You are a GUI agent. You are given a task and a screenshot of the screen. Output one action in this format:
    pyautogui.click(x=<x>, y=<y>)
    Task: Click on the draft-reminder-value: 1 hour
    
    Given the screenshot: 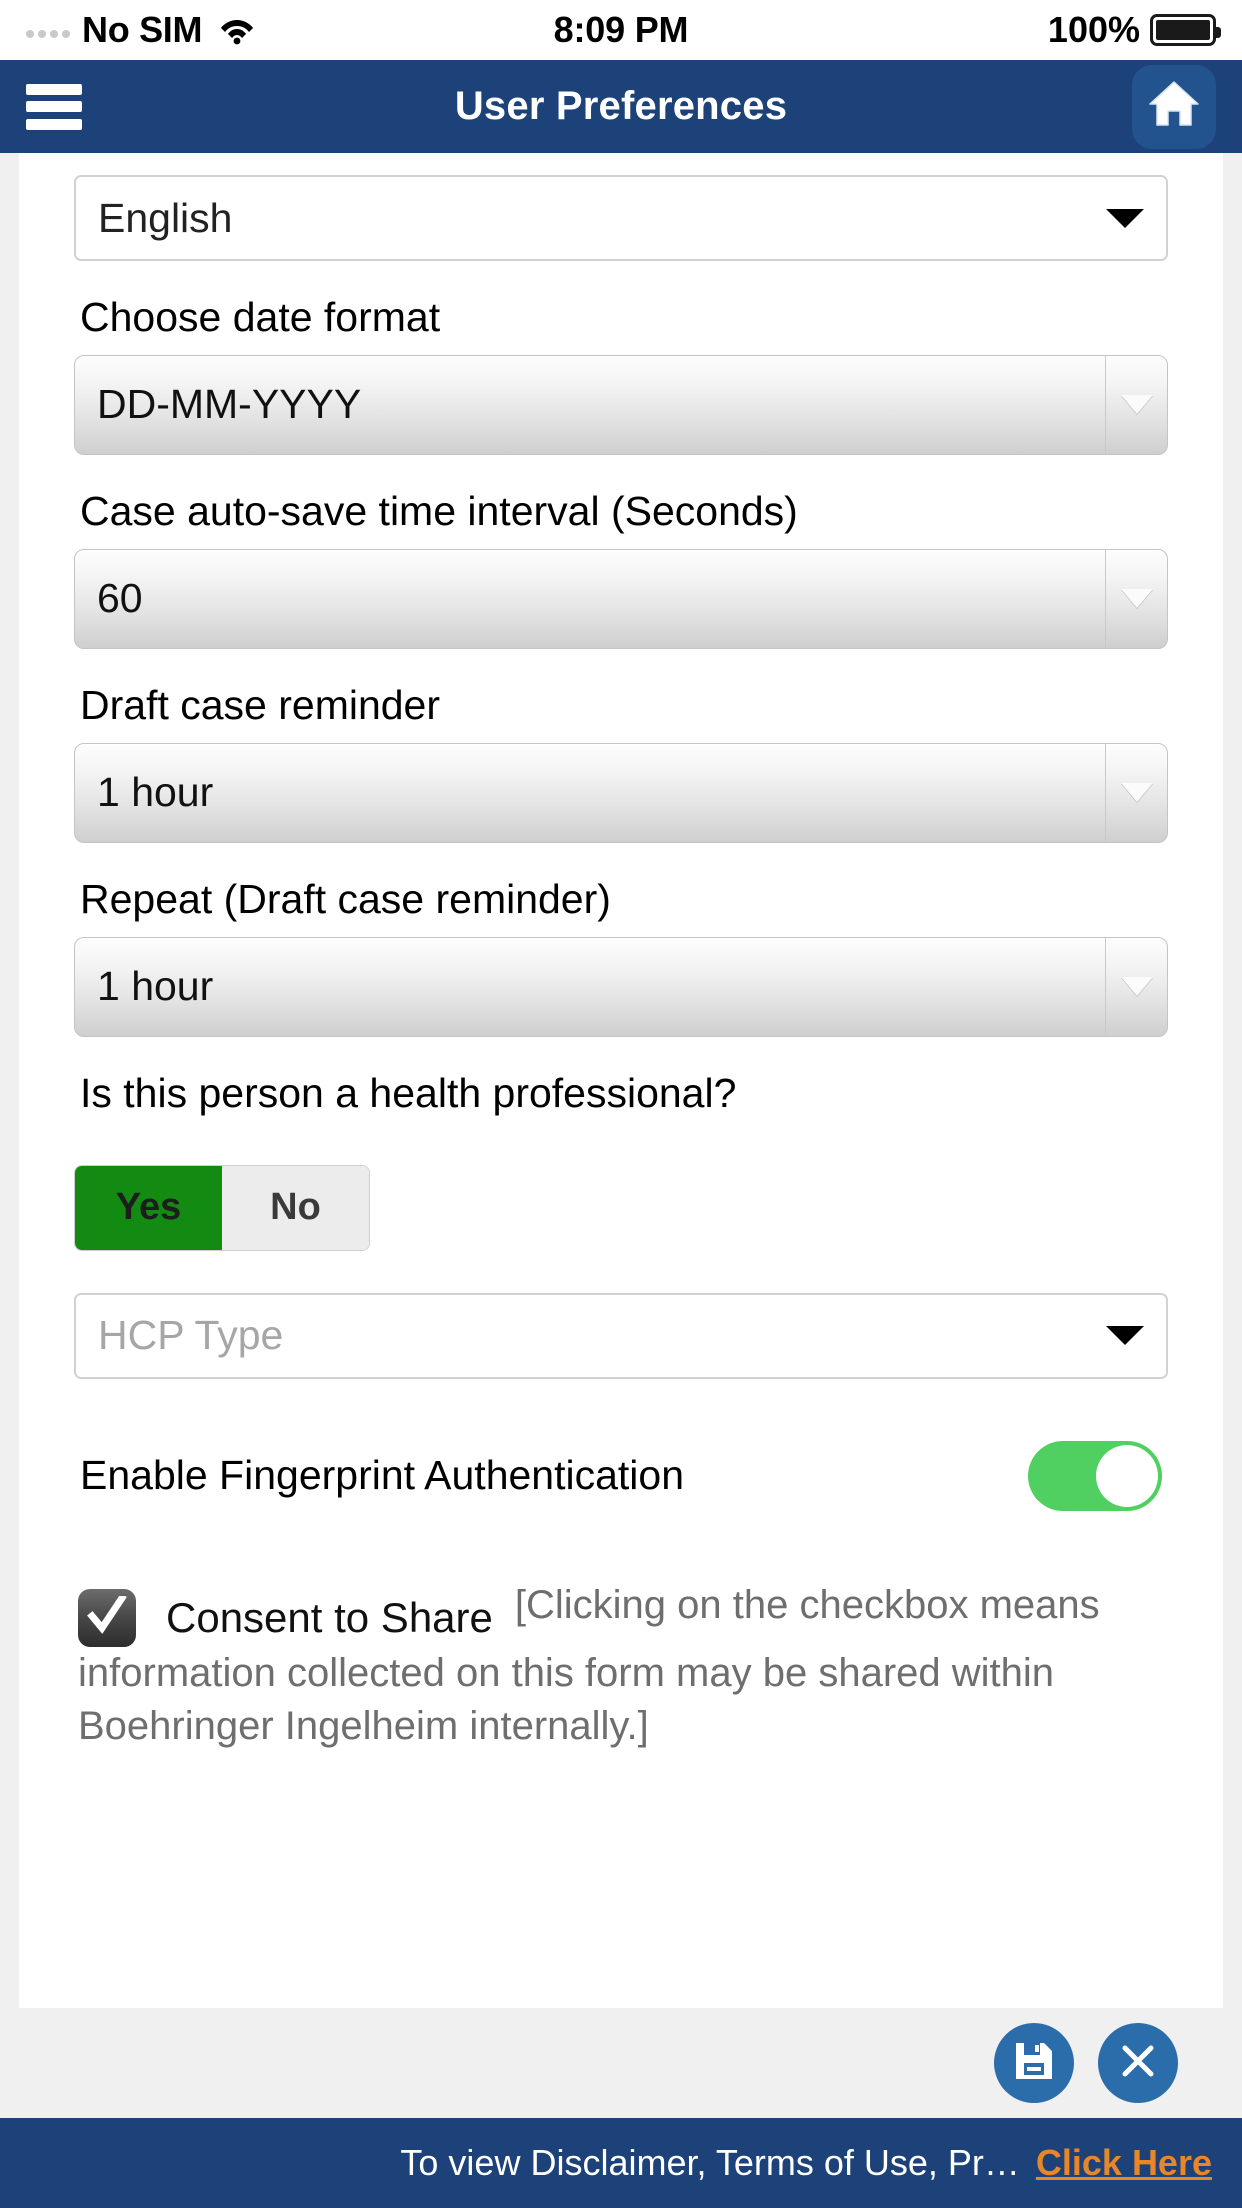 What is the action you would take?
    pyautogui.click(x=155, y=792)
    